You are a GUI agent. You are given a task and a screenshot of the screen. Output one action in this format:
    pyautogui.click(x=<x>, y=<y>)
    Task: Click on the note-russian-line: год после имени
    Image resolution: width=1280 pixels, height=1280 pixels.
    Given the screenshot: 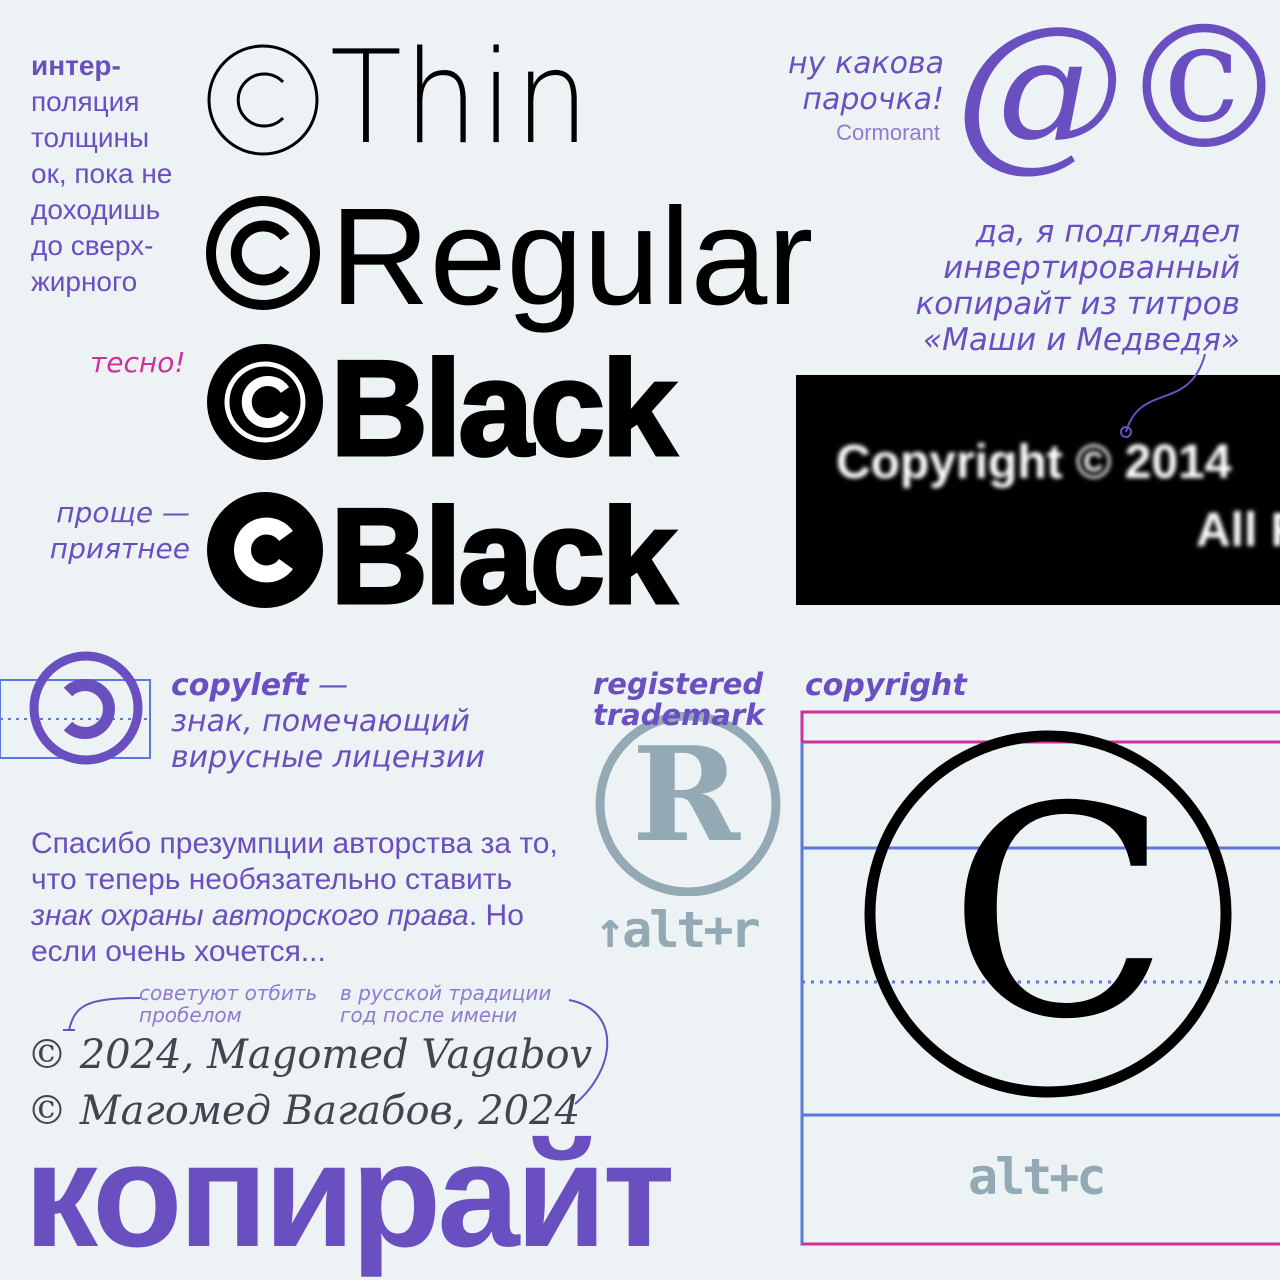 What is the action you would take?
    pyautogui.click(x=429, y=1015)
    